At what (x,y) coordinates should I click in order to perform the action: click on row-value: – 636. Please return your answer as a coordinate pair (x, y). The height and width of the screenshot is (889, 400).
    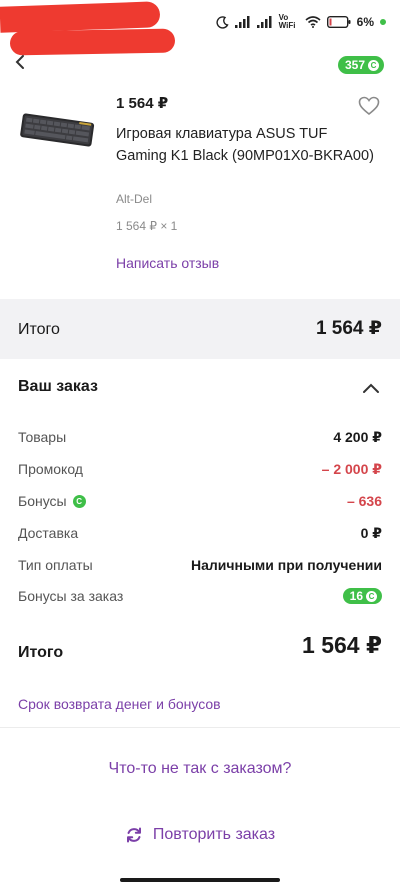
    Looking at the image, I should click on (364, 501).